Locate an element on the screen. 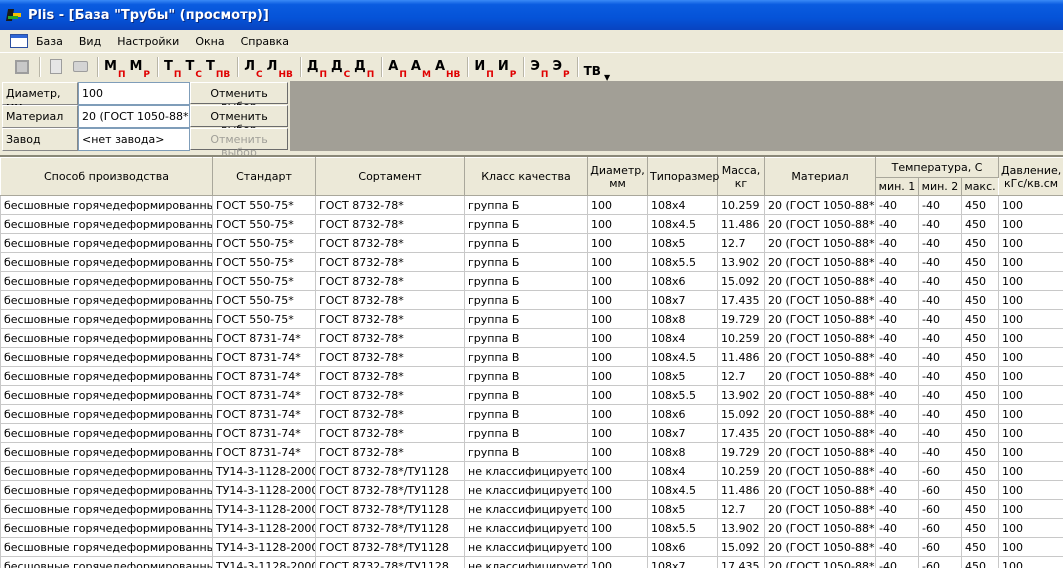 The height and width of the screenshot is (568, 1063). toolbar-button: ДС is located at coordinates (340, 68).